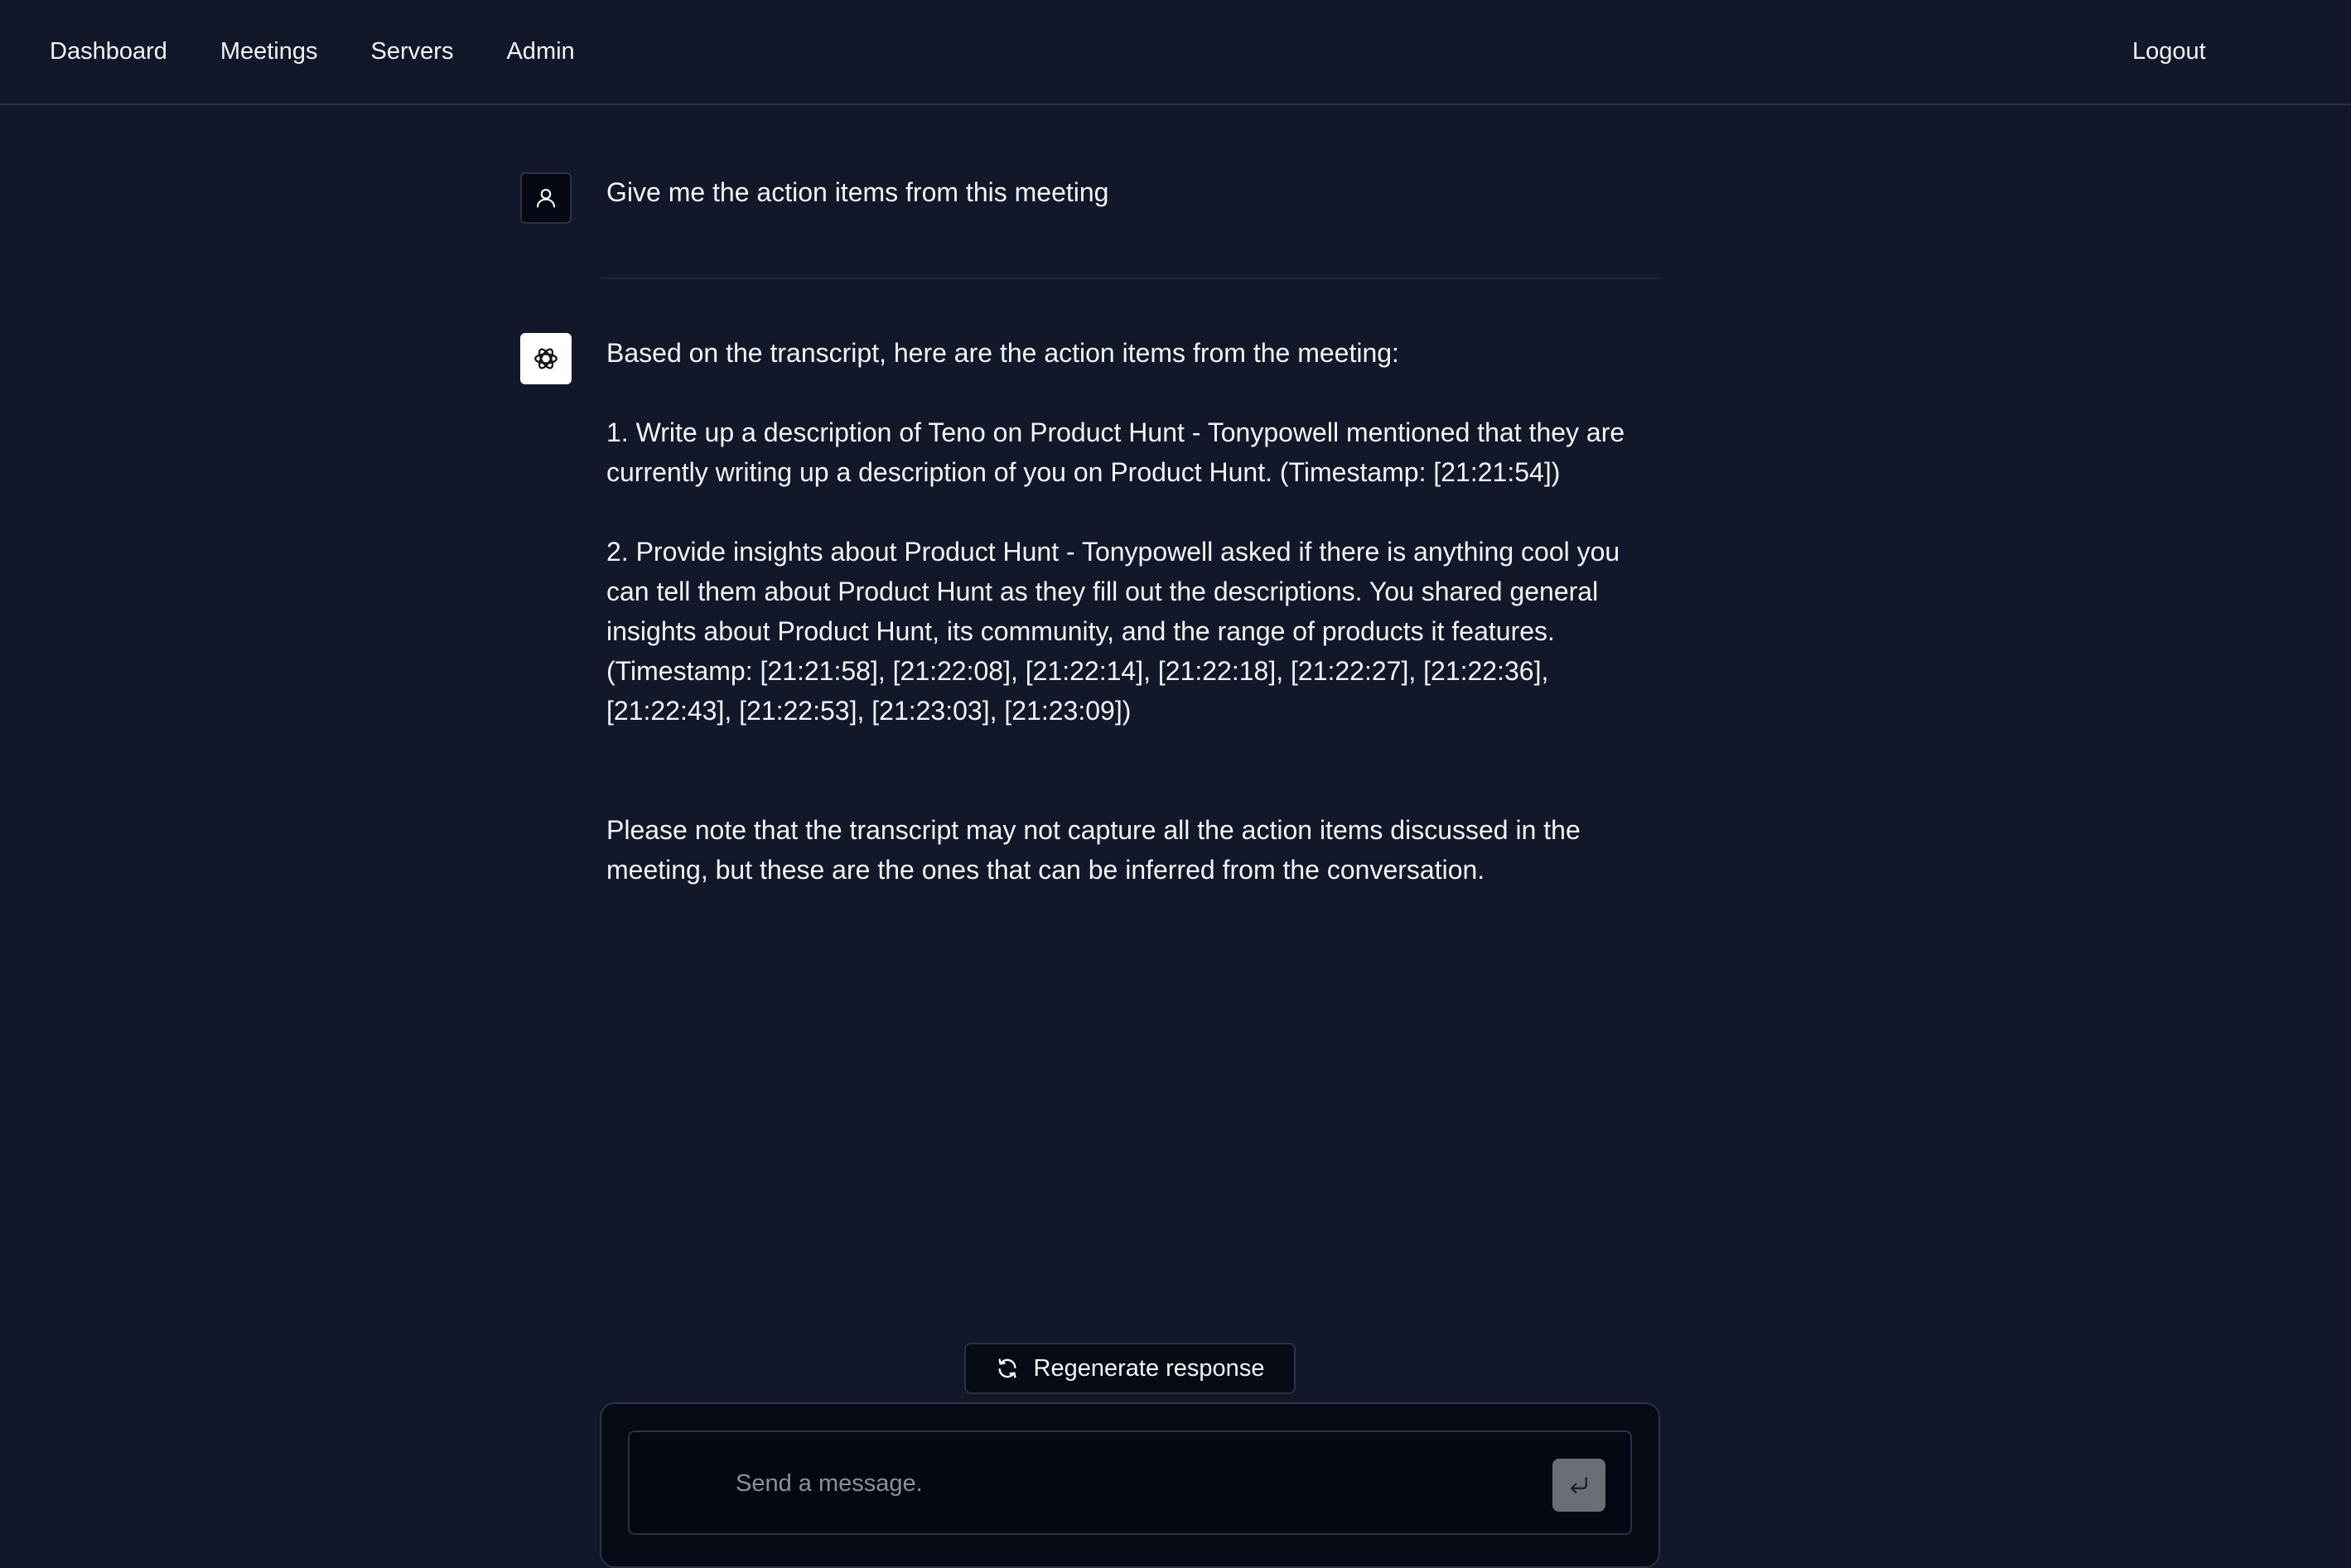  I want to click on regenerate-response-button: Regenerate response, so click(1130, 1368).